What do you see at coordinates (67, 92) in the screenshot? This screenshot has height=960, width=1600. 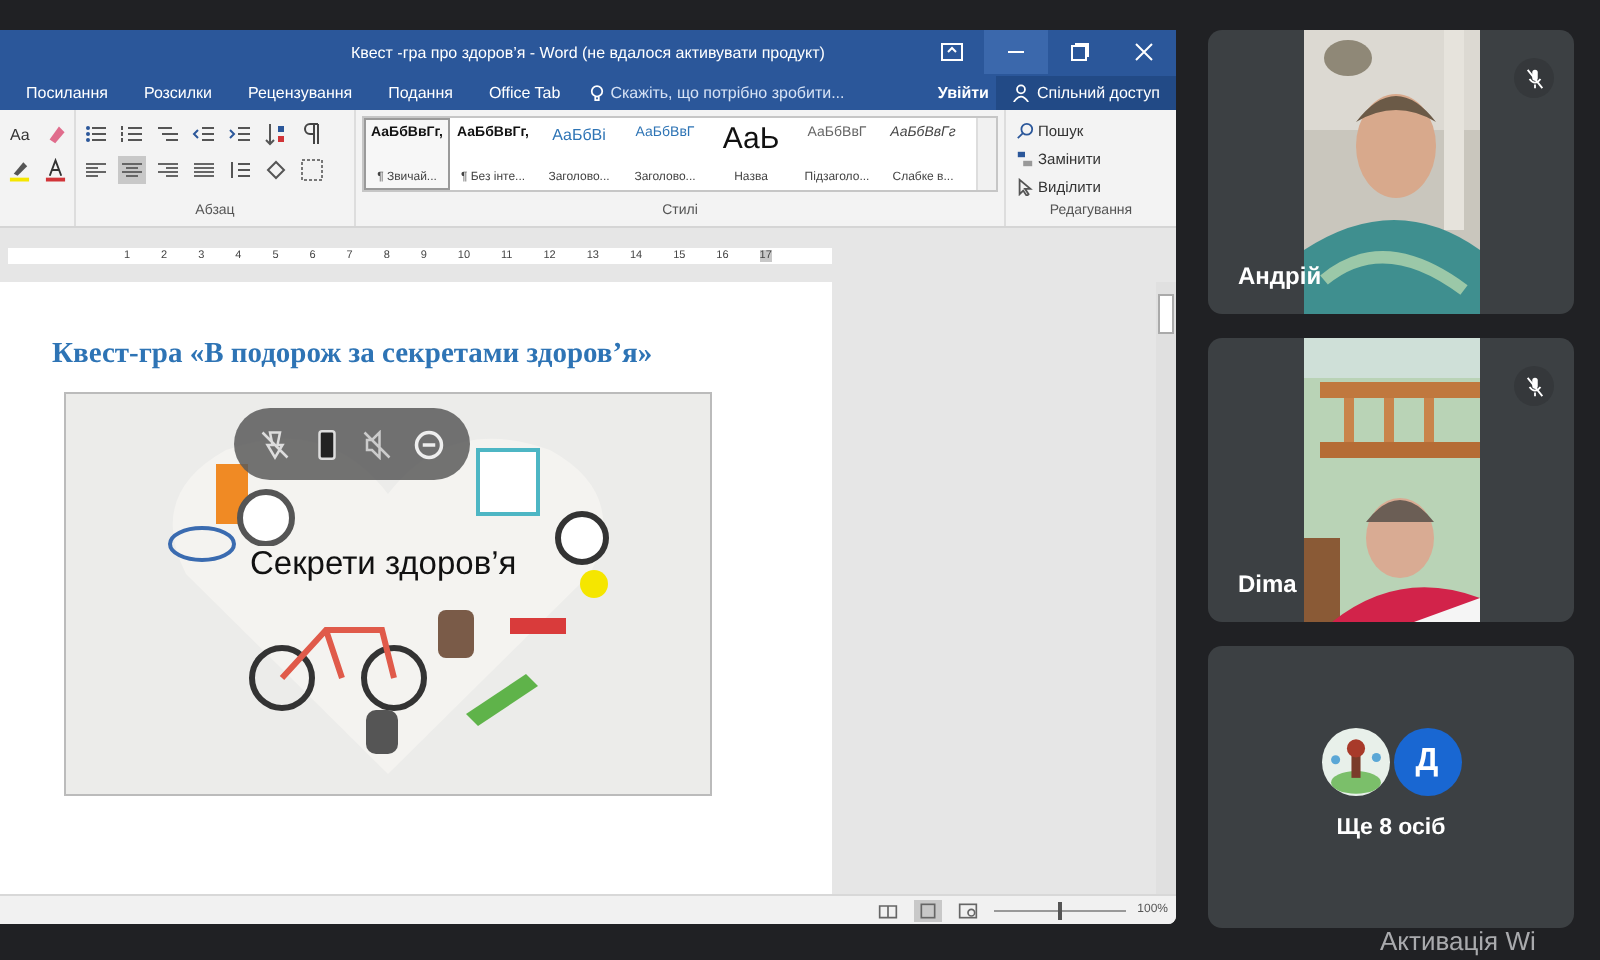 I see `ribbon-tab: Посилання` at bounding box center [67, 92].